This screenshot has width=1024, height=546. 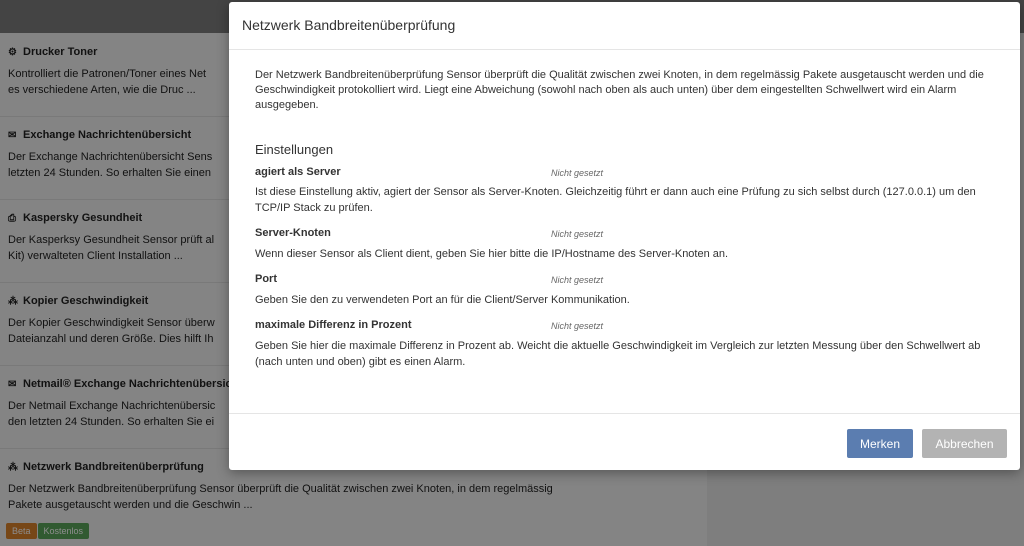 I want to click on setting-name-server-mode: agiert als Server, so click(x=298, y=172).